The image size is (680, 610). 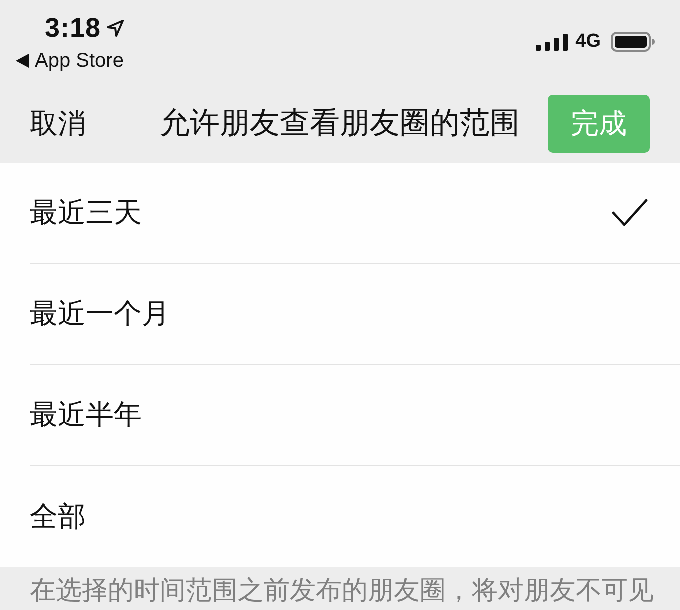 I want to click on status-time: 3:18, so click(x=73, y=28).